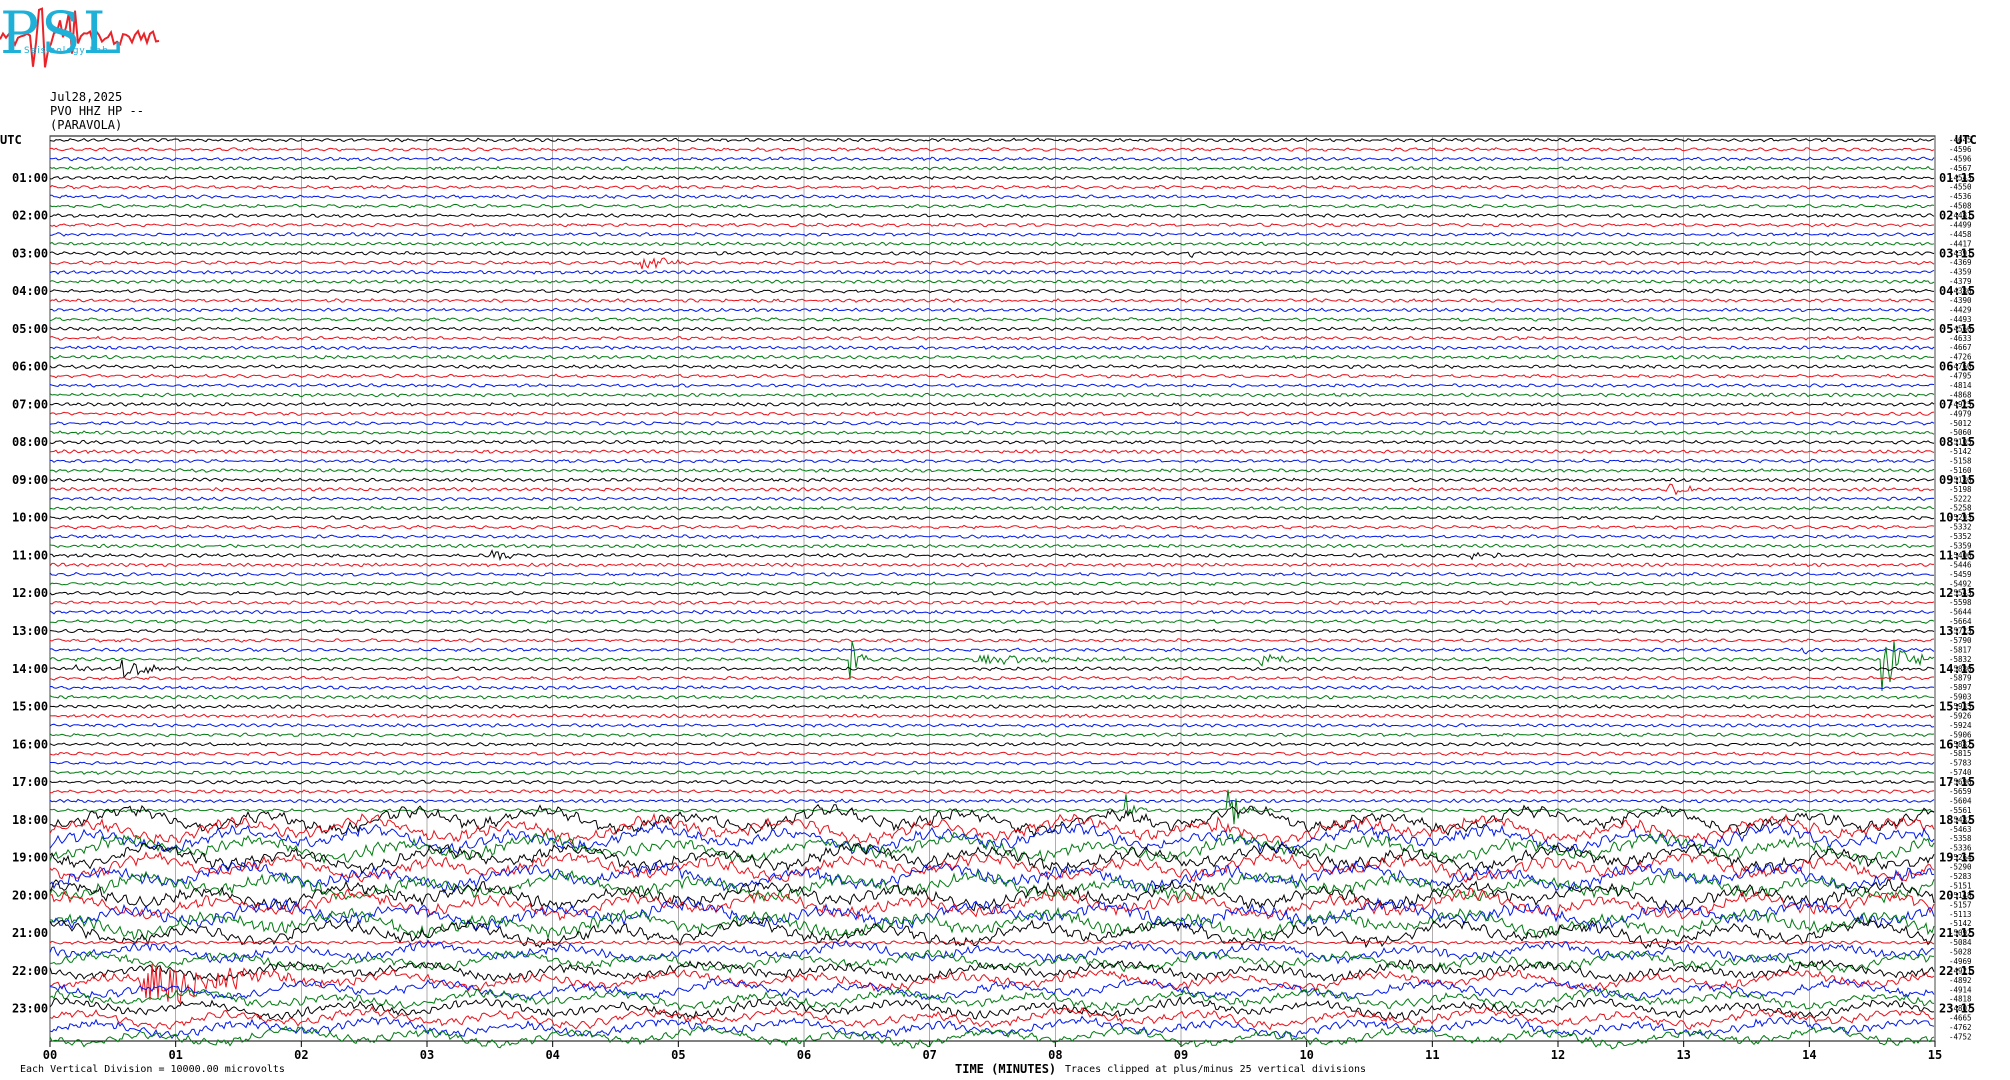 The height and width of the screenshot is (1080, 2010). I want to click on left-hour-label: 17:00, so click(30, 782).